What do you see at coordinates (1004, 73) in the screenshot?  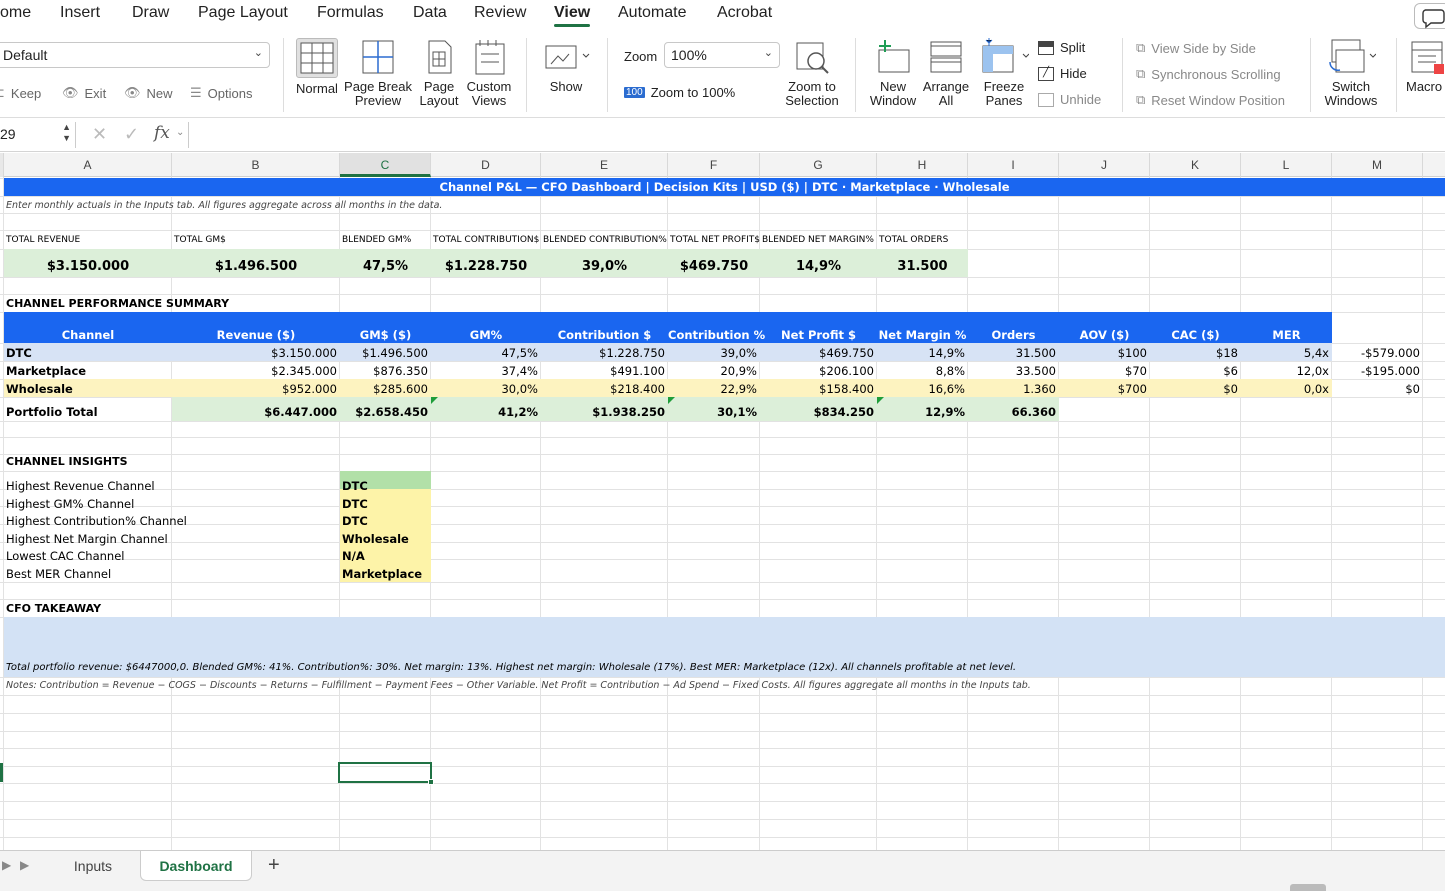 I see `freeze-panes-button: Freeze Panes` at bounding box center [1004, 73].